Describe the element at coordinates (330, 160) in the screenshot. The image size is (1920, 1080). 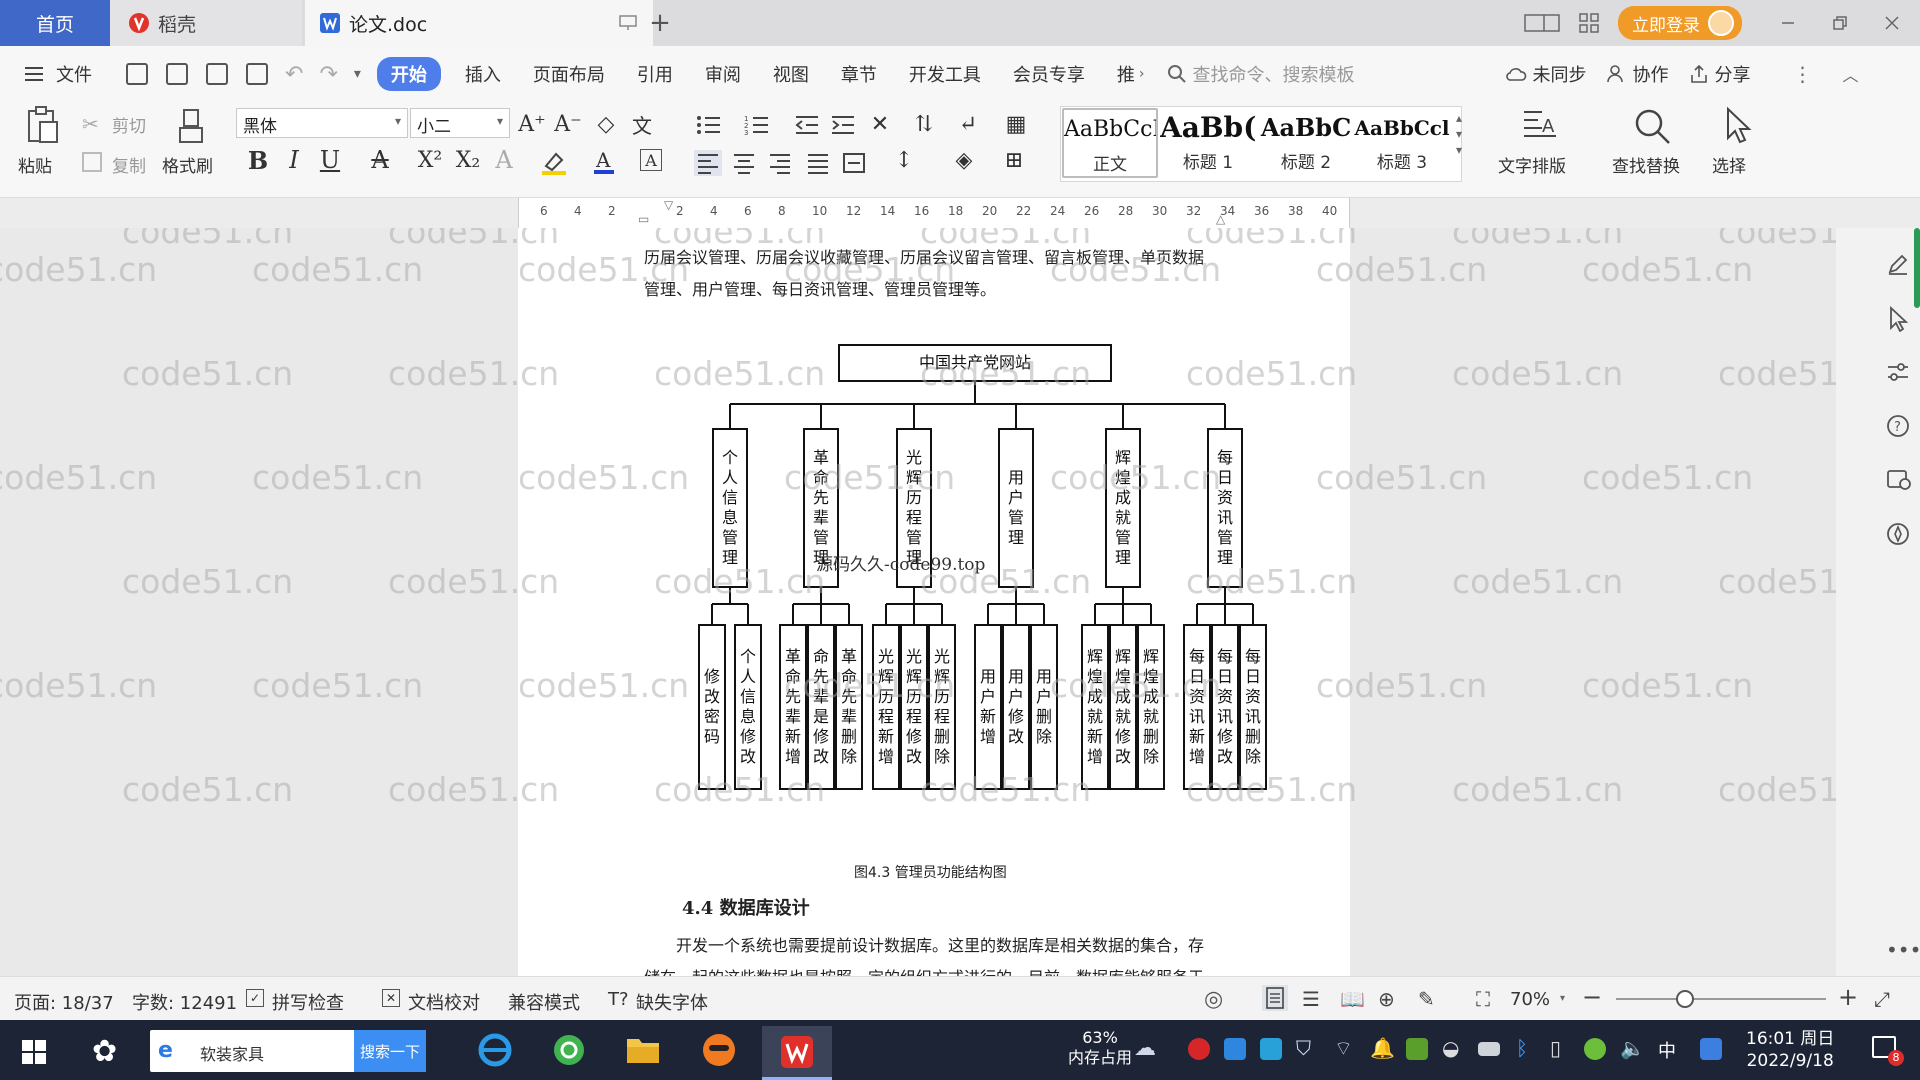
I see `underline-icon: U` at that location.